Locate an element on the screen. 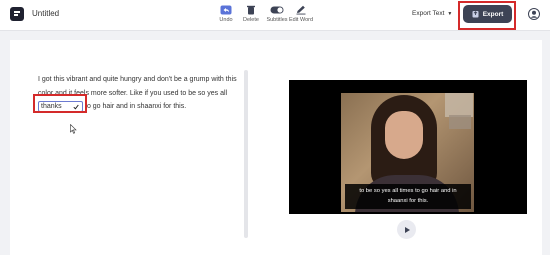 The image size is (550, 255). export-text-dropdown: Export Text ▼ is located at coordinates (432, 13).